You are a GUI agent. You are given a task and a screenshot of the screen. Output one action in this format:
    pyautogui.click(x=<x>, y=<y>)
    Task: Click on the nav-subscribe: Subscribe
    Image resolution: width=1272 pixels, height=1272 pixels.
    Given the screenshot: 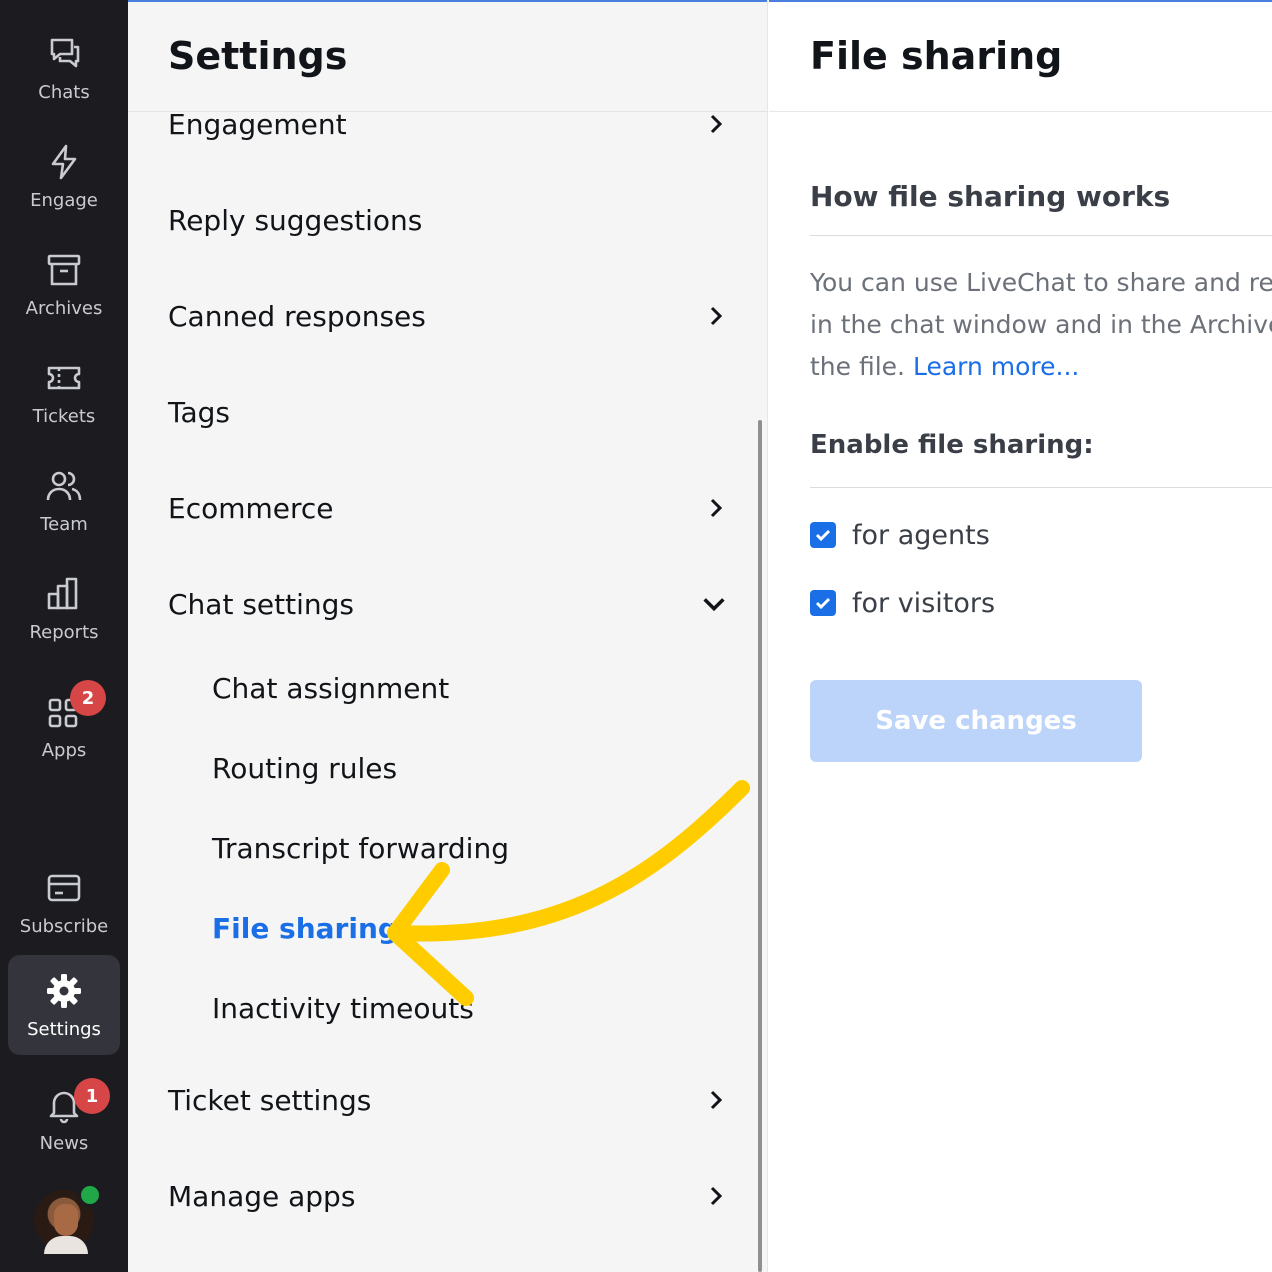 What is the action you would take?
    pyautogui.click(x=64, y=902)
    